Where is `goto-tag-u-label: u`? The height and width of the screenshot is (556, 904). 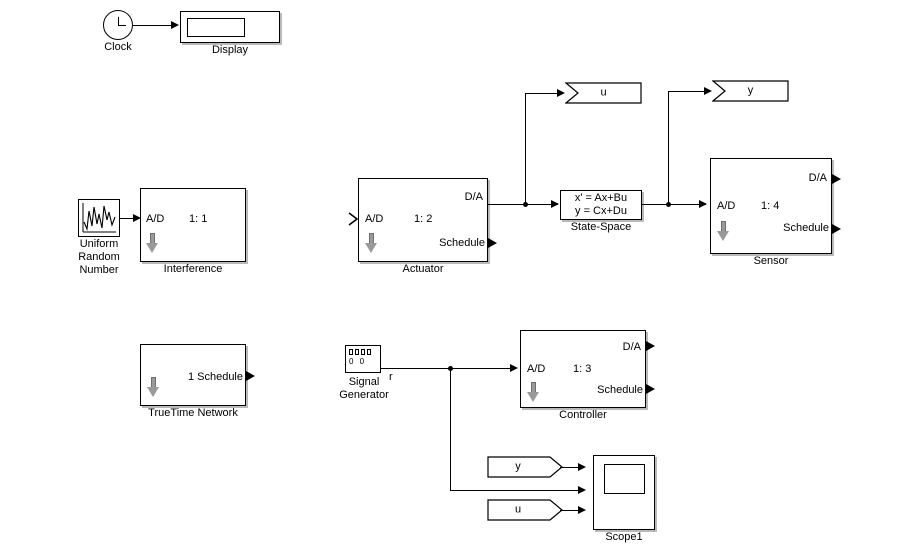
goto-tag-u-label: u is located at coordinates (603, 92).